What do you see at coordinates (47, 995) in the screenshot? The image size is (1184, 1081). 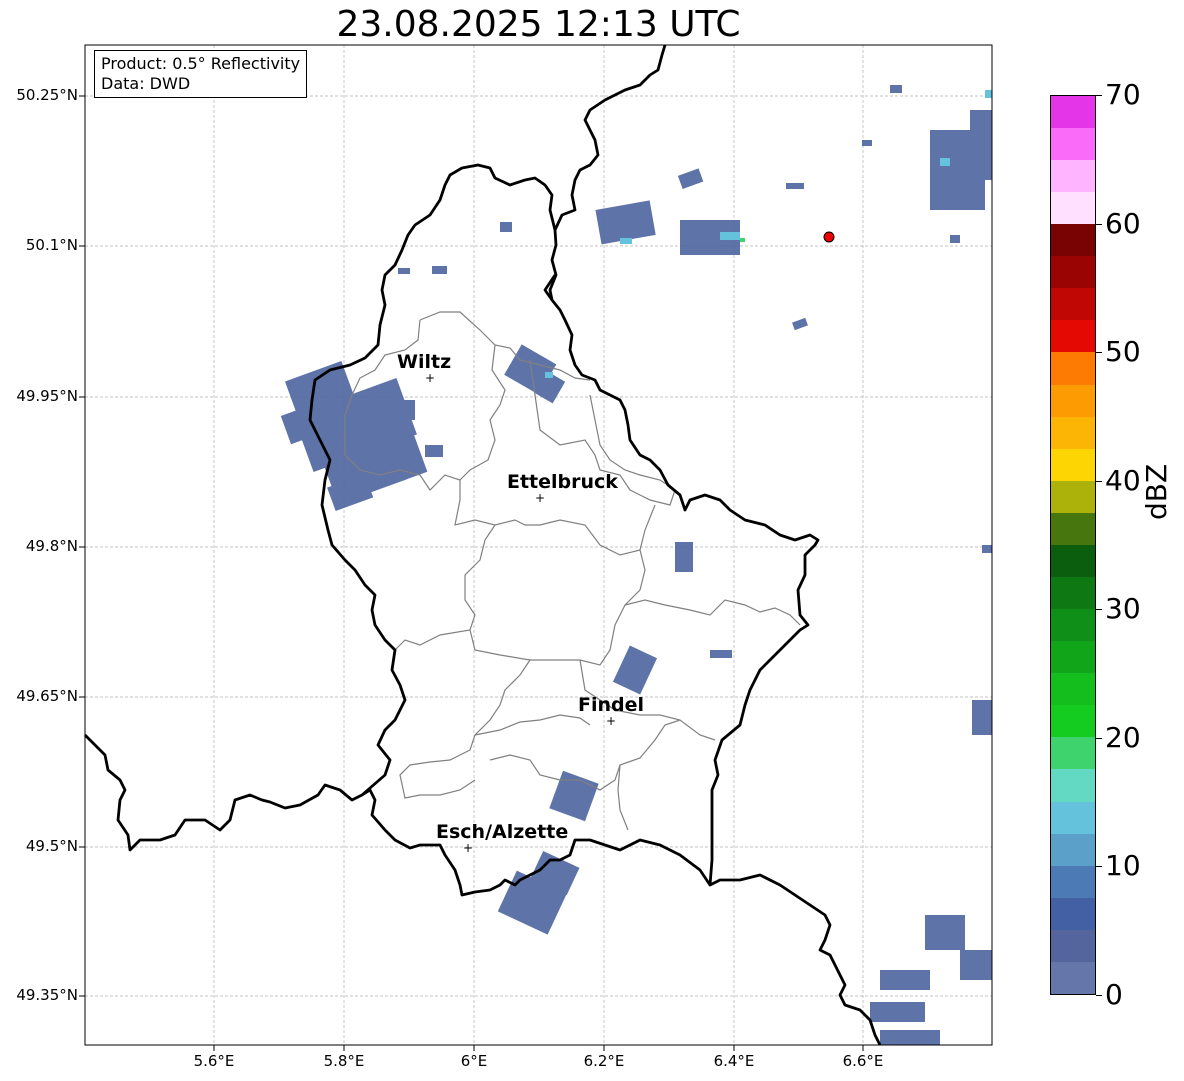 I see `lat-label: 49.35°N` at bounding box center [47, 995].